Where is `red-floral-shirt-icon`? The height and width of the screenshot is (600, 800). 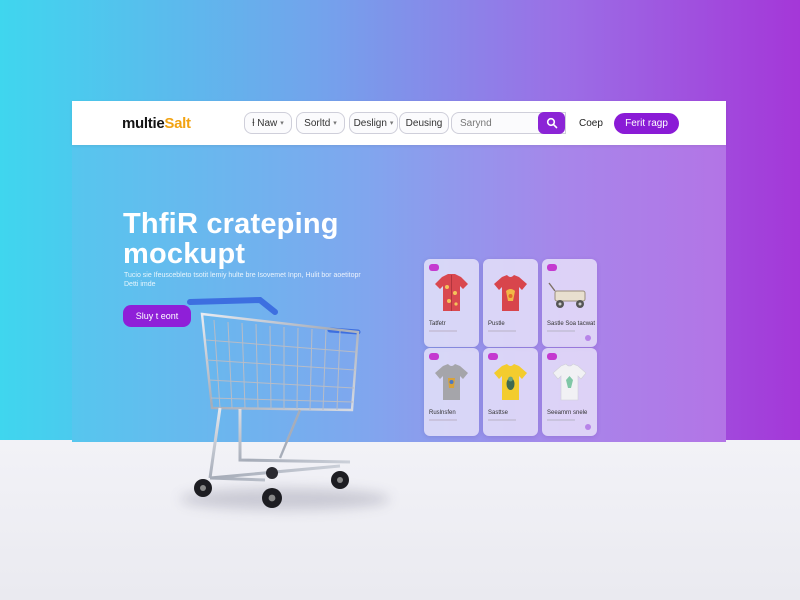
red-floral-shirt-icon is located at coordinates (451, 292).